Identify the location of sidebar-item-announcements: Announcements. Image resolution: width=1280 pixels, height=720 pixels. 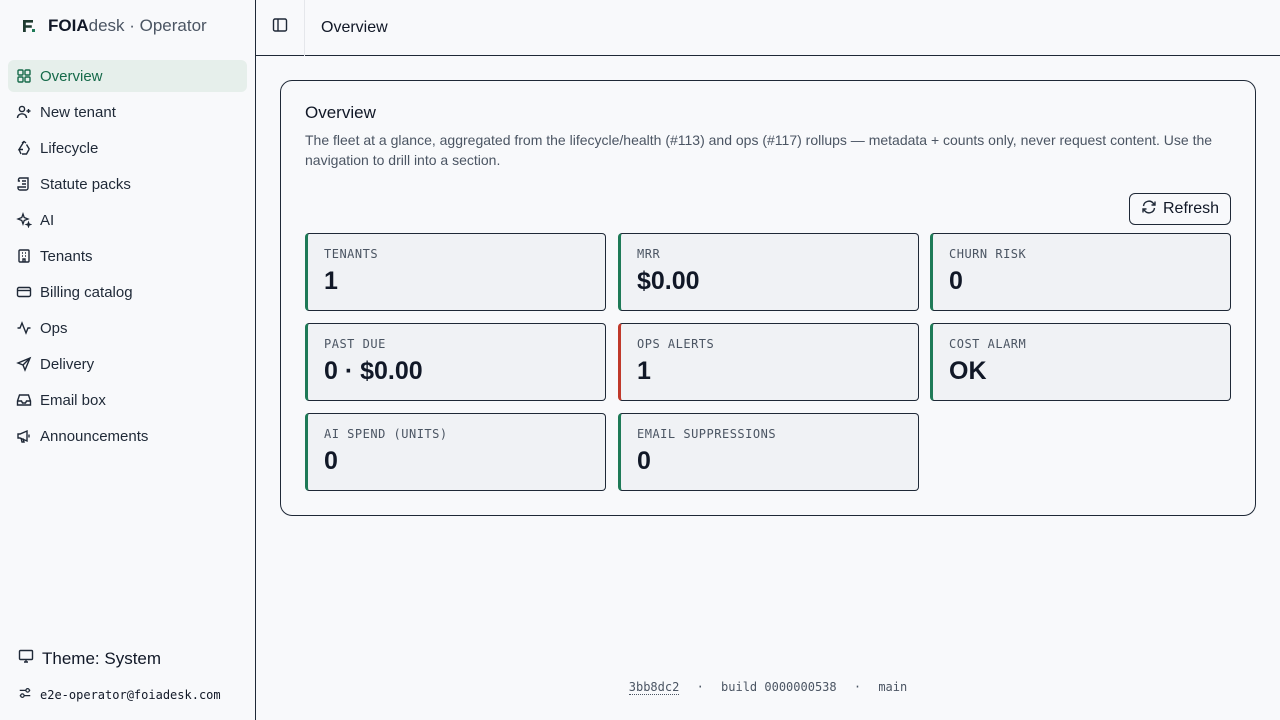
(127, 436).